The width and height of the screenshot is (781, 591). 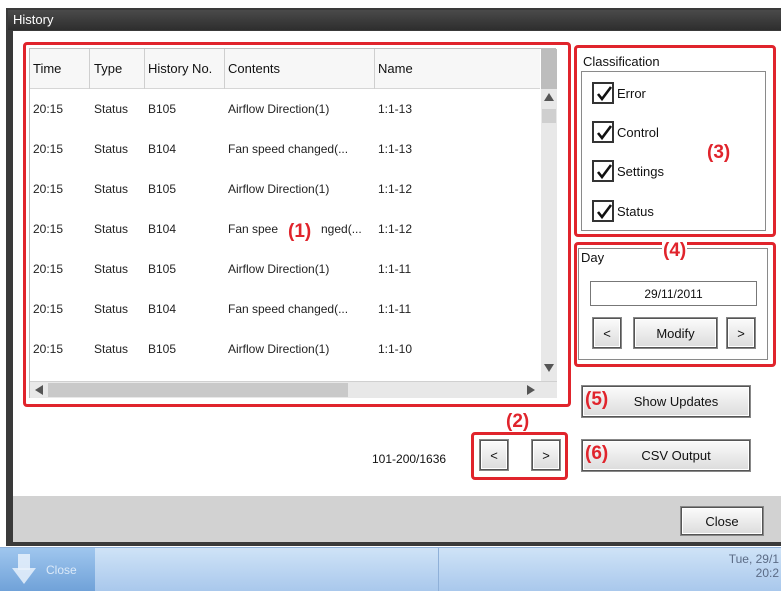 What do you see at coordinates (597, 453) in the screenshot?
I see `marker-6: (6)` at bounding box center [597, 453].